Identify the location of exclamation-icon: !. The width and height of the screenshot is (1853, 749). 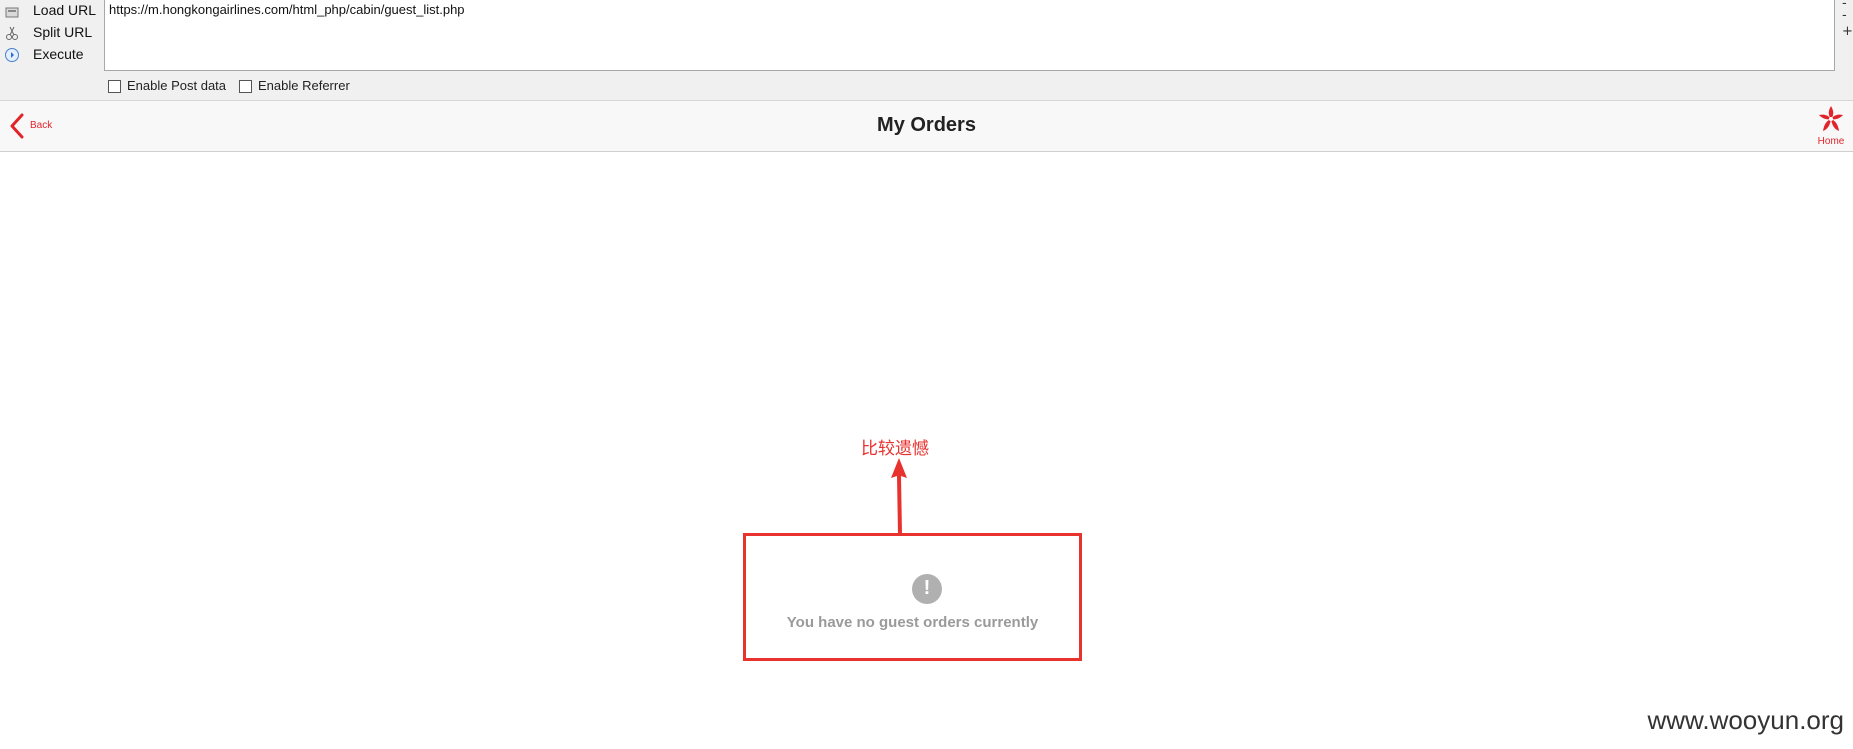
(927, 589).